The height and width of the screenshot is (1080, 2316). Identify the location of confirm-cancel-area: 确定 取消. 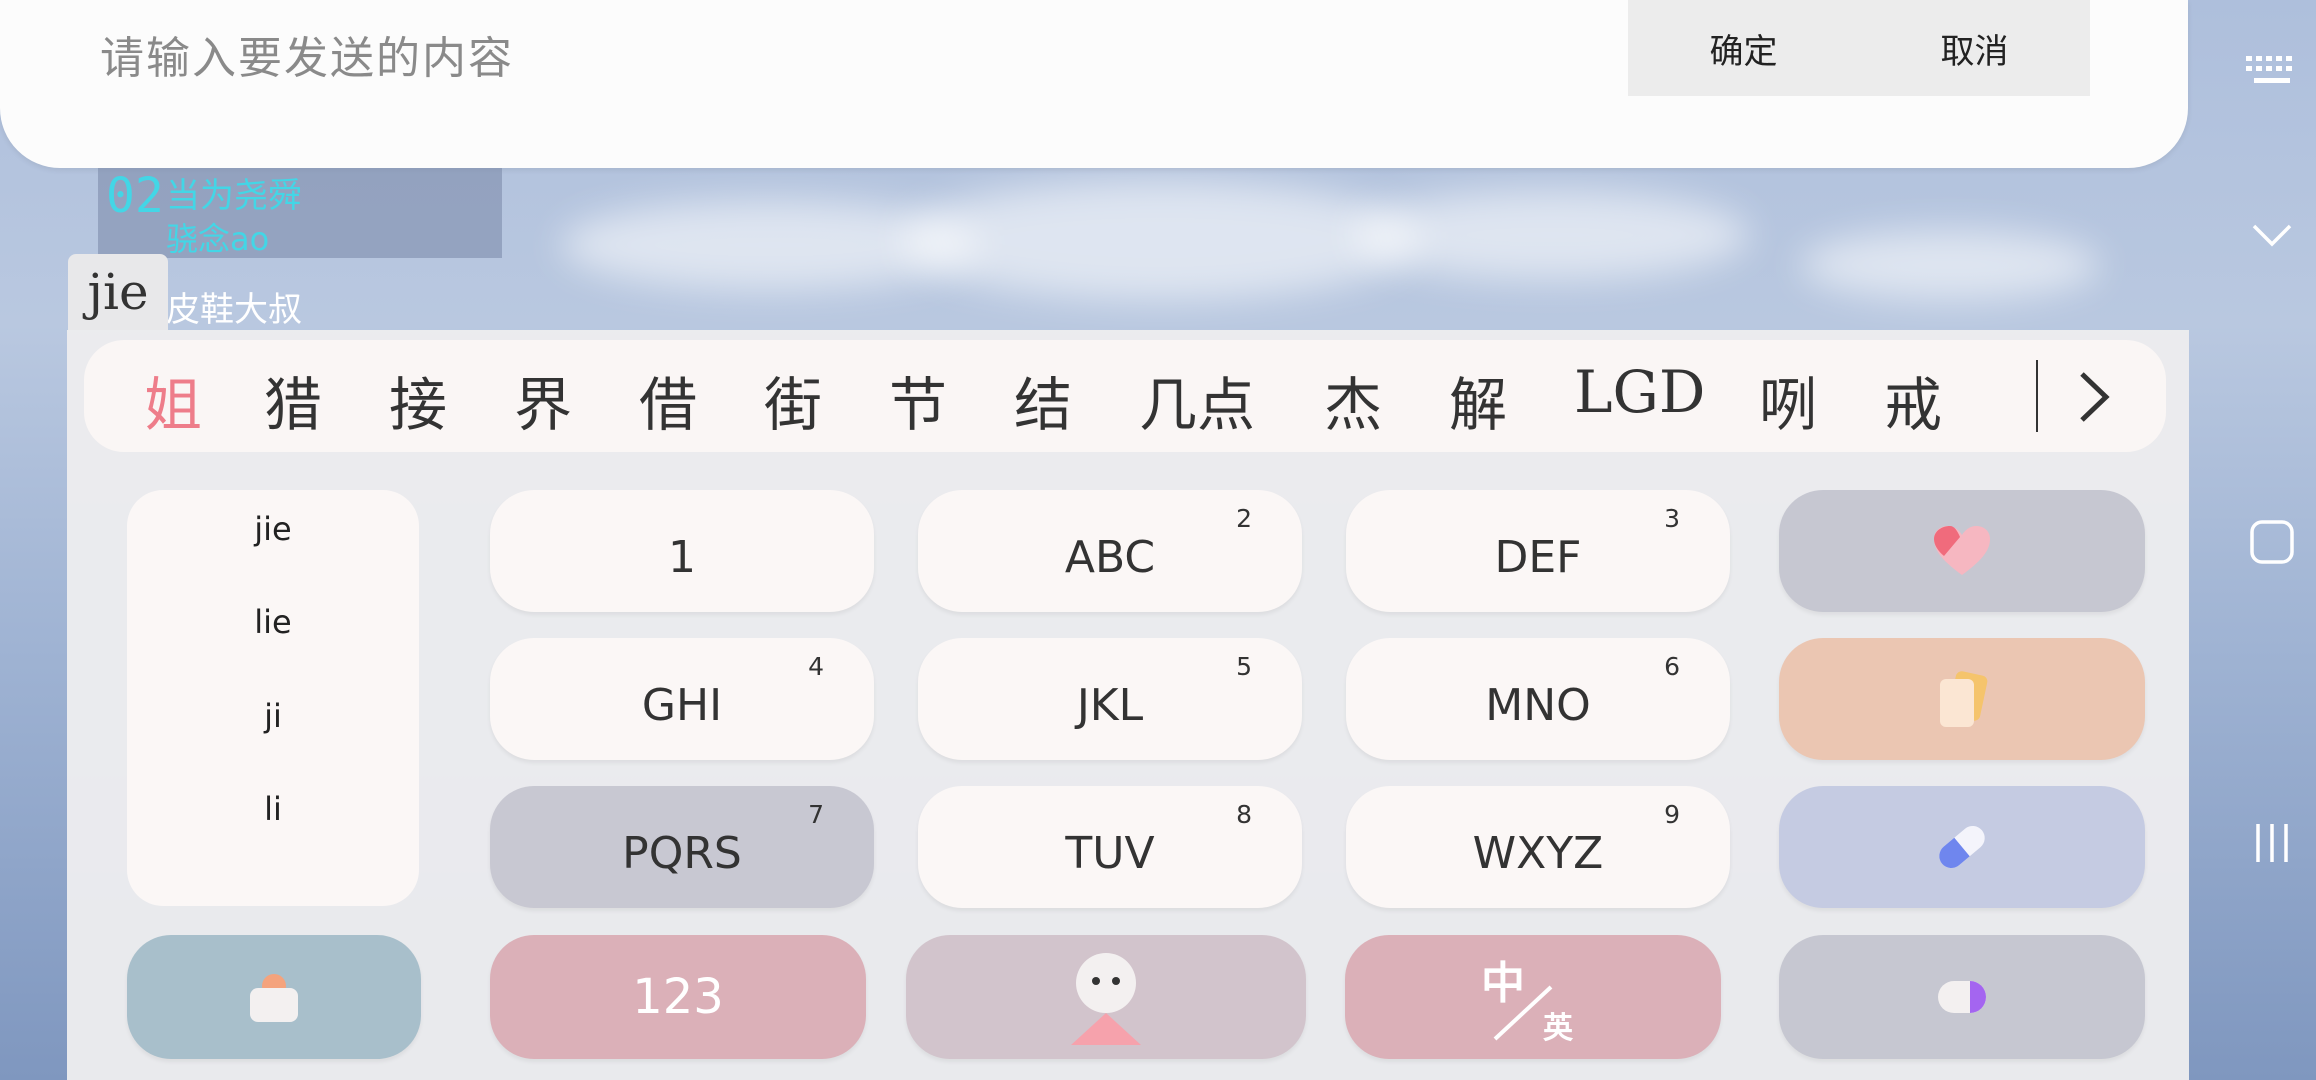
(1859, 48).